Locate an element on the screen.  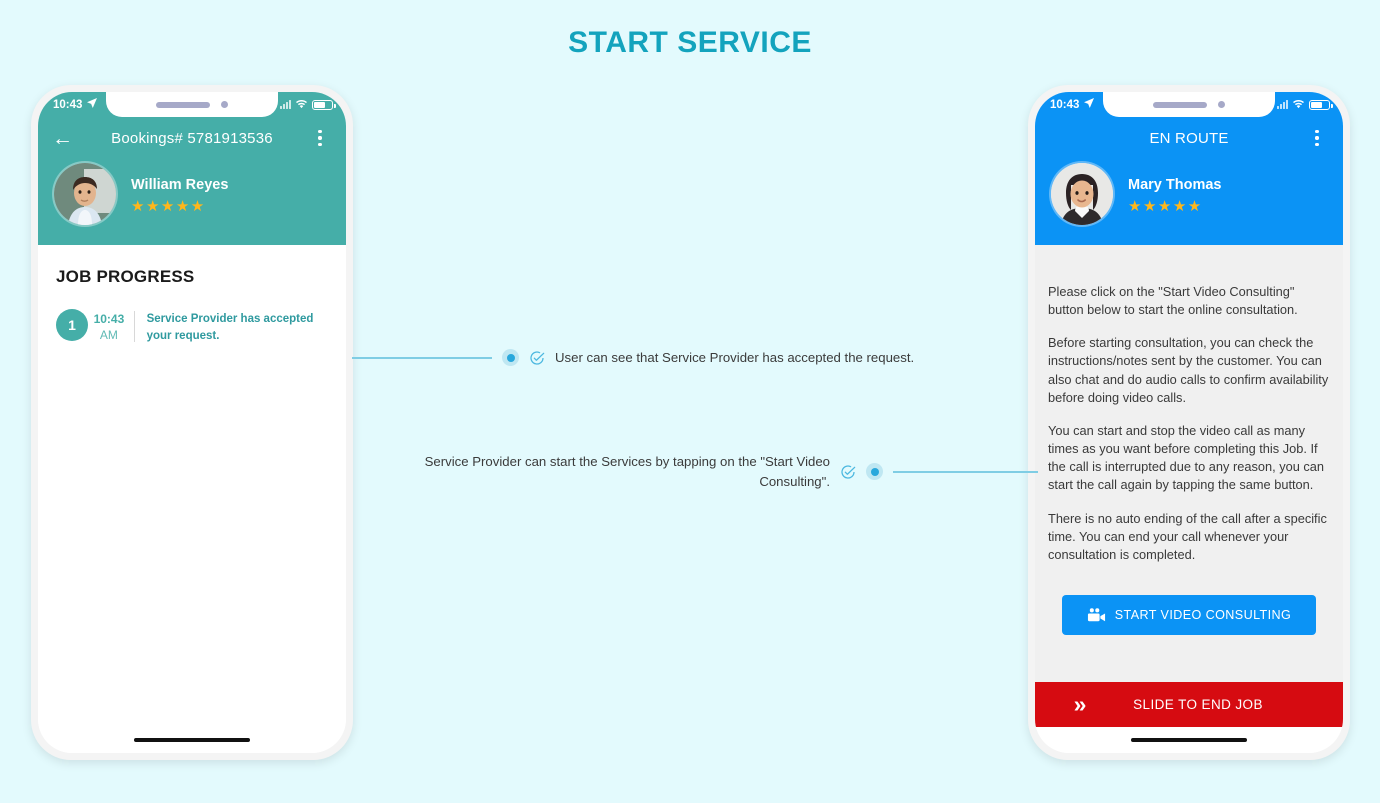
user-name: William Reyes is located at coordinates (180, 184).